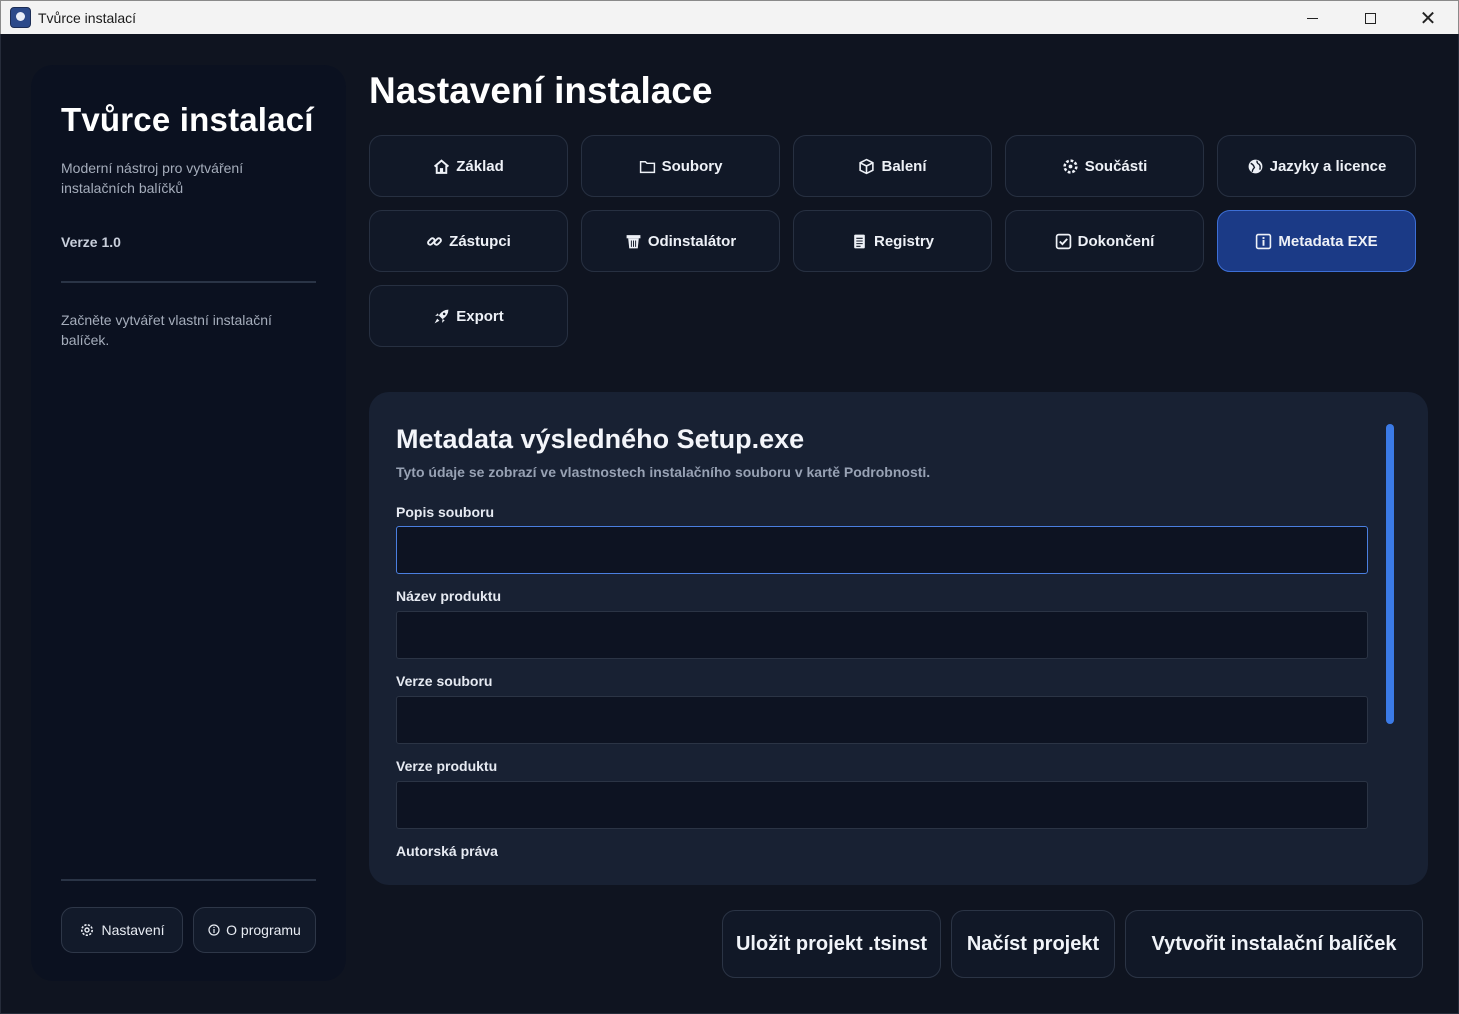  Describe the element at coordinates (87, 18) in the screenshot. I see `window-title: Tvůrce instalací` at that location.